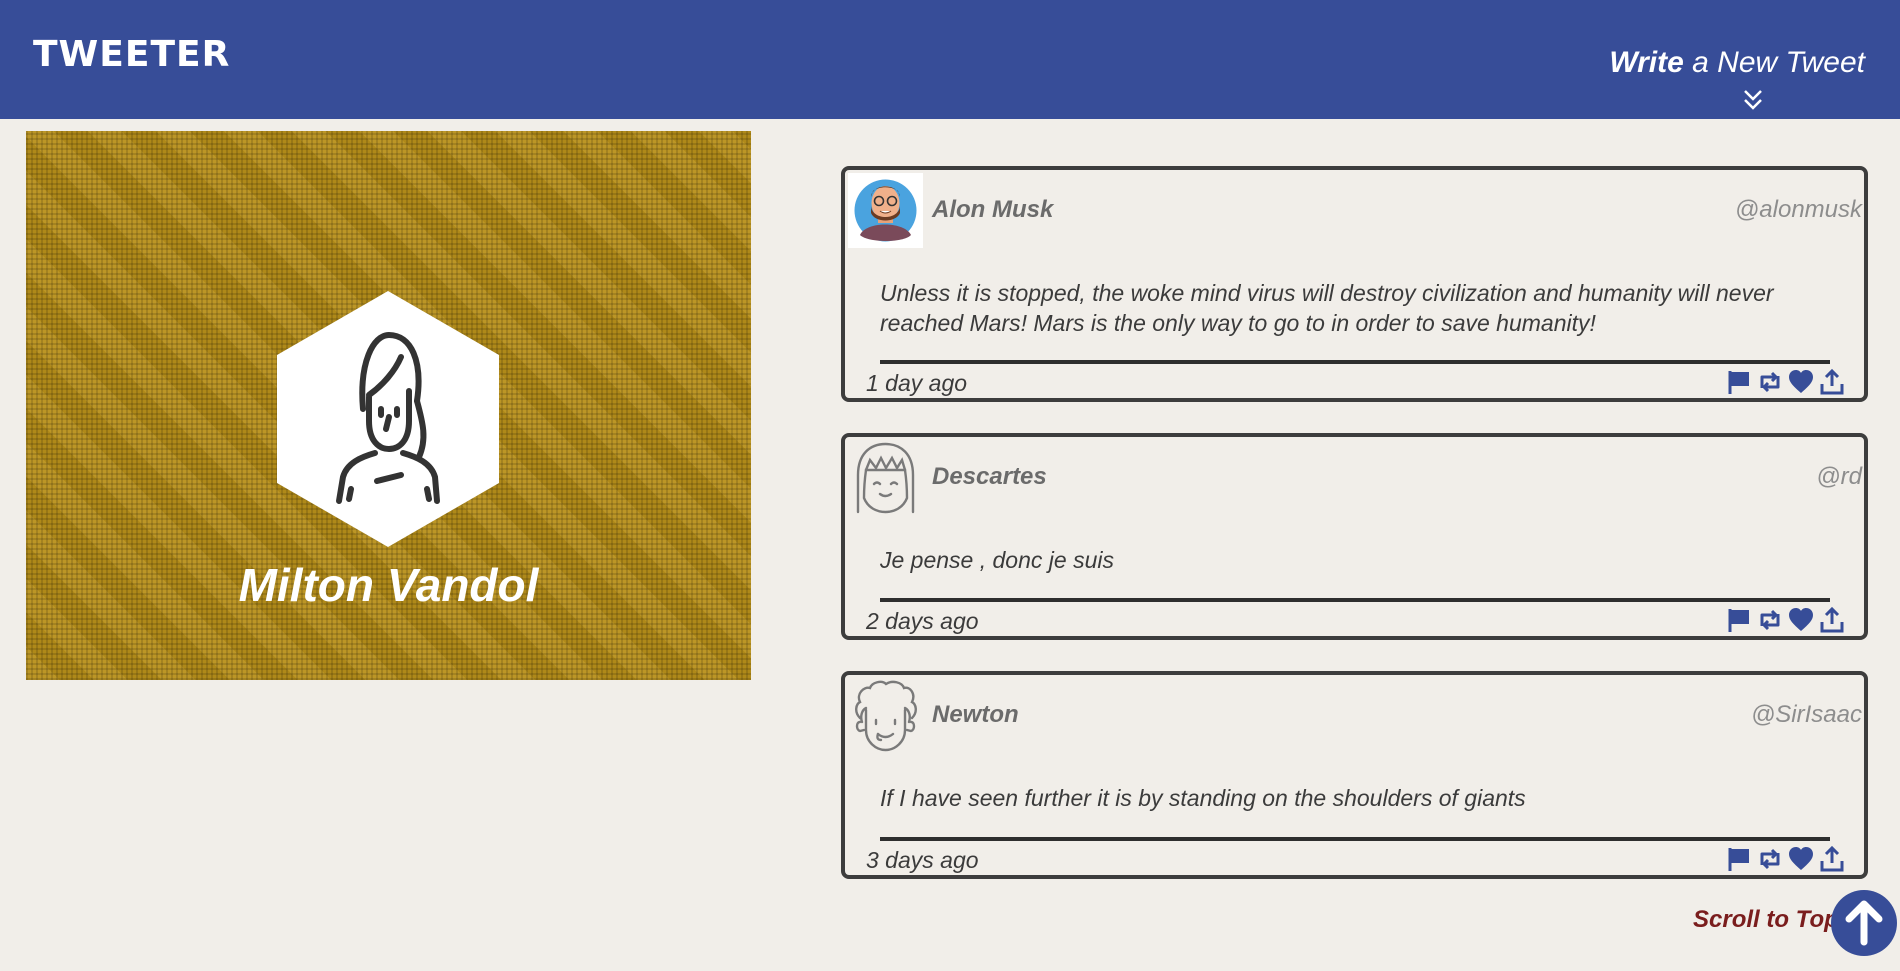  I want to click on arrow-up-icon, so click(1864, 923).